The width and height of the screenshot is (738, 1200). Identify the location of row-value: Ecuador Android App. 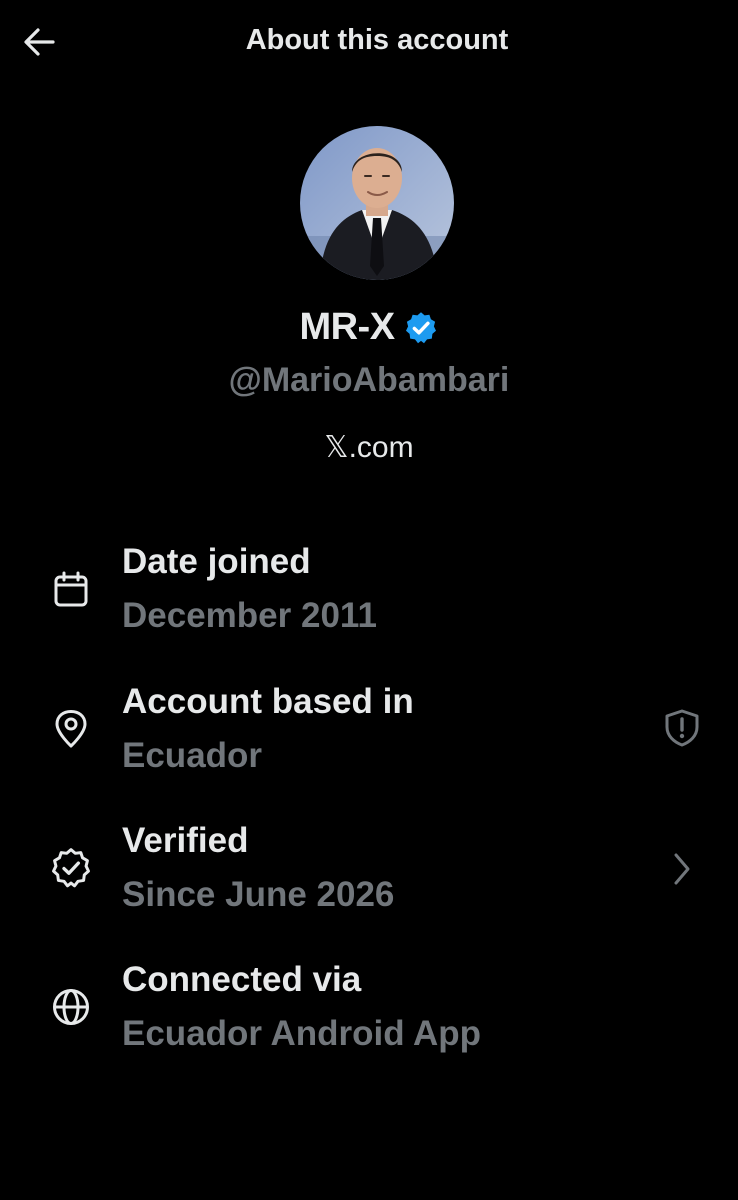
(302, 1033).